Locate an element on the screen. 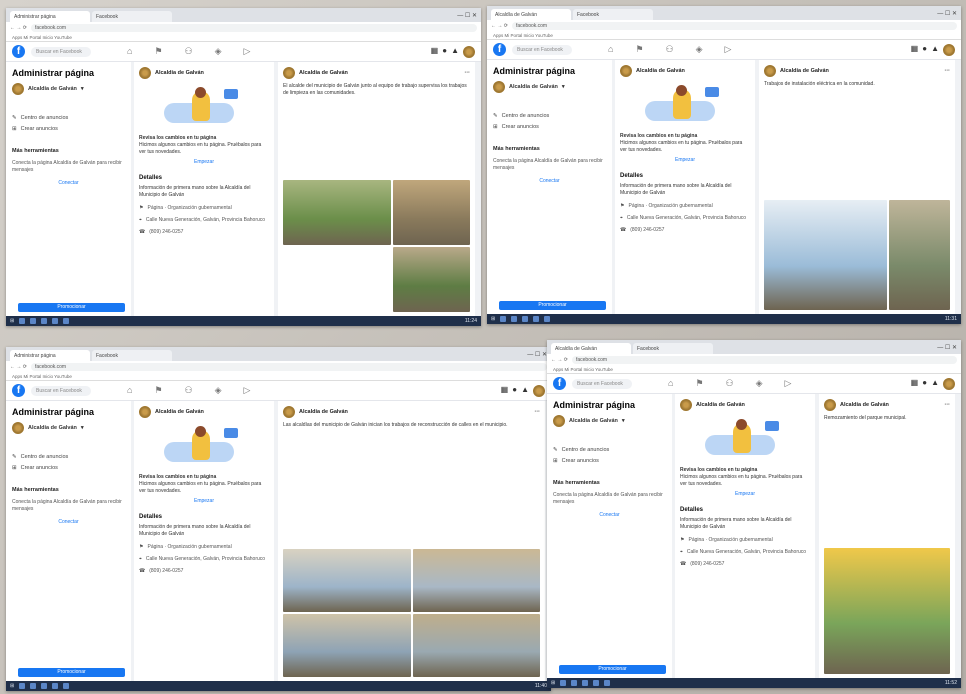 The image size is (966, 694). home-icon: ⌂ is located at coordinates (670, 383).